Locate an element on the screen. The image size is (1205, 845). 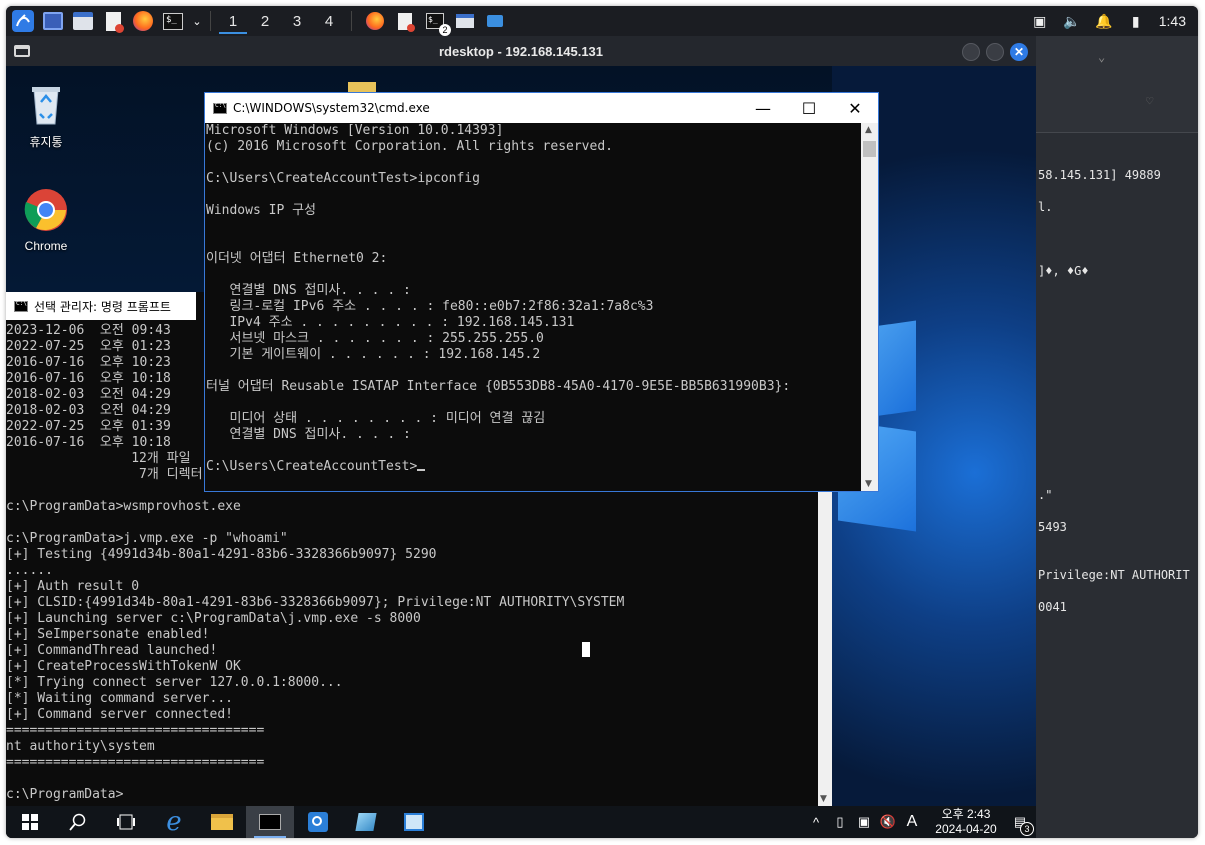
admin-cmd-line: [+] Command server connected! is located at coordinates (119, 714).